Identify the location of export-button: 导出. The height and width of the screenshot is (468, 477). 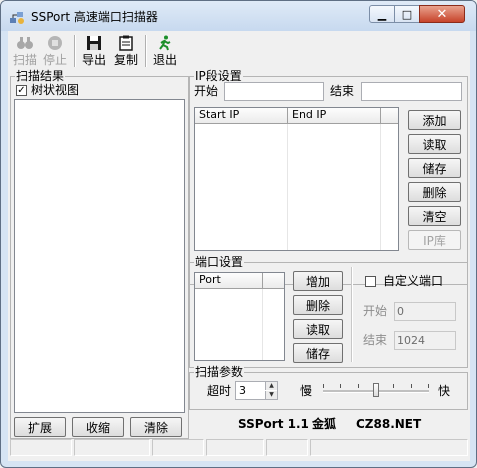
(94, 51).